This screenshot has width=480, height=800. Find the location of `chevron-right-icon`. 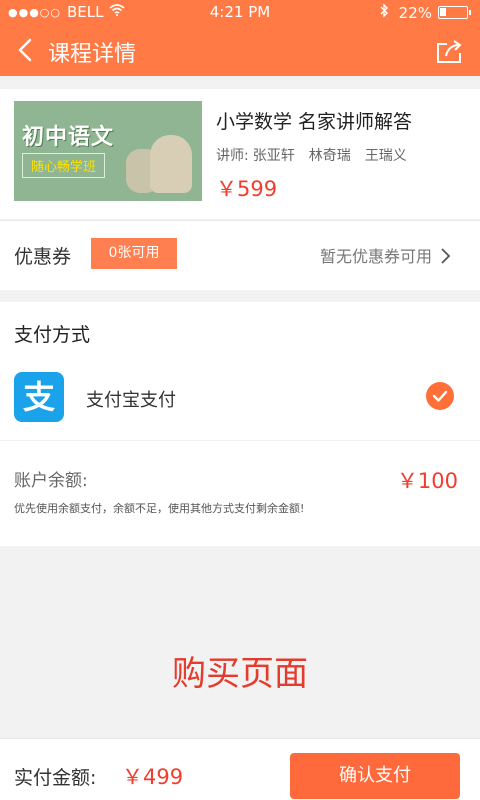

chevron-right-icon is located at coordinates (446, 256).